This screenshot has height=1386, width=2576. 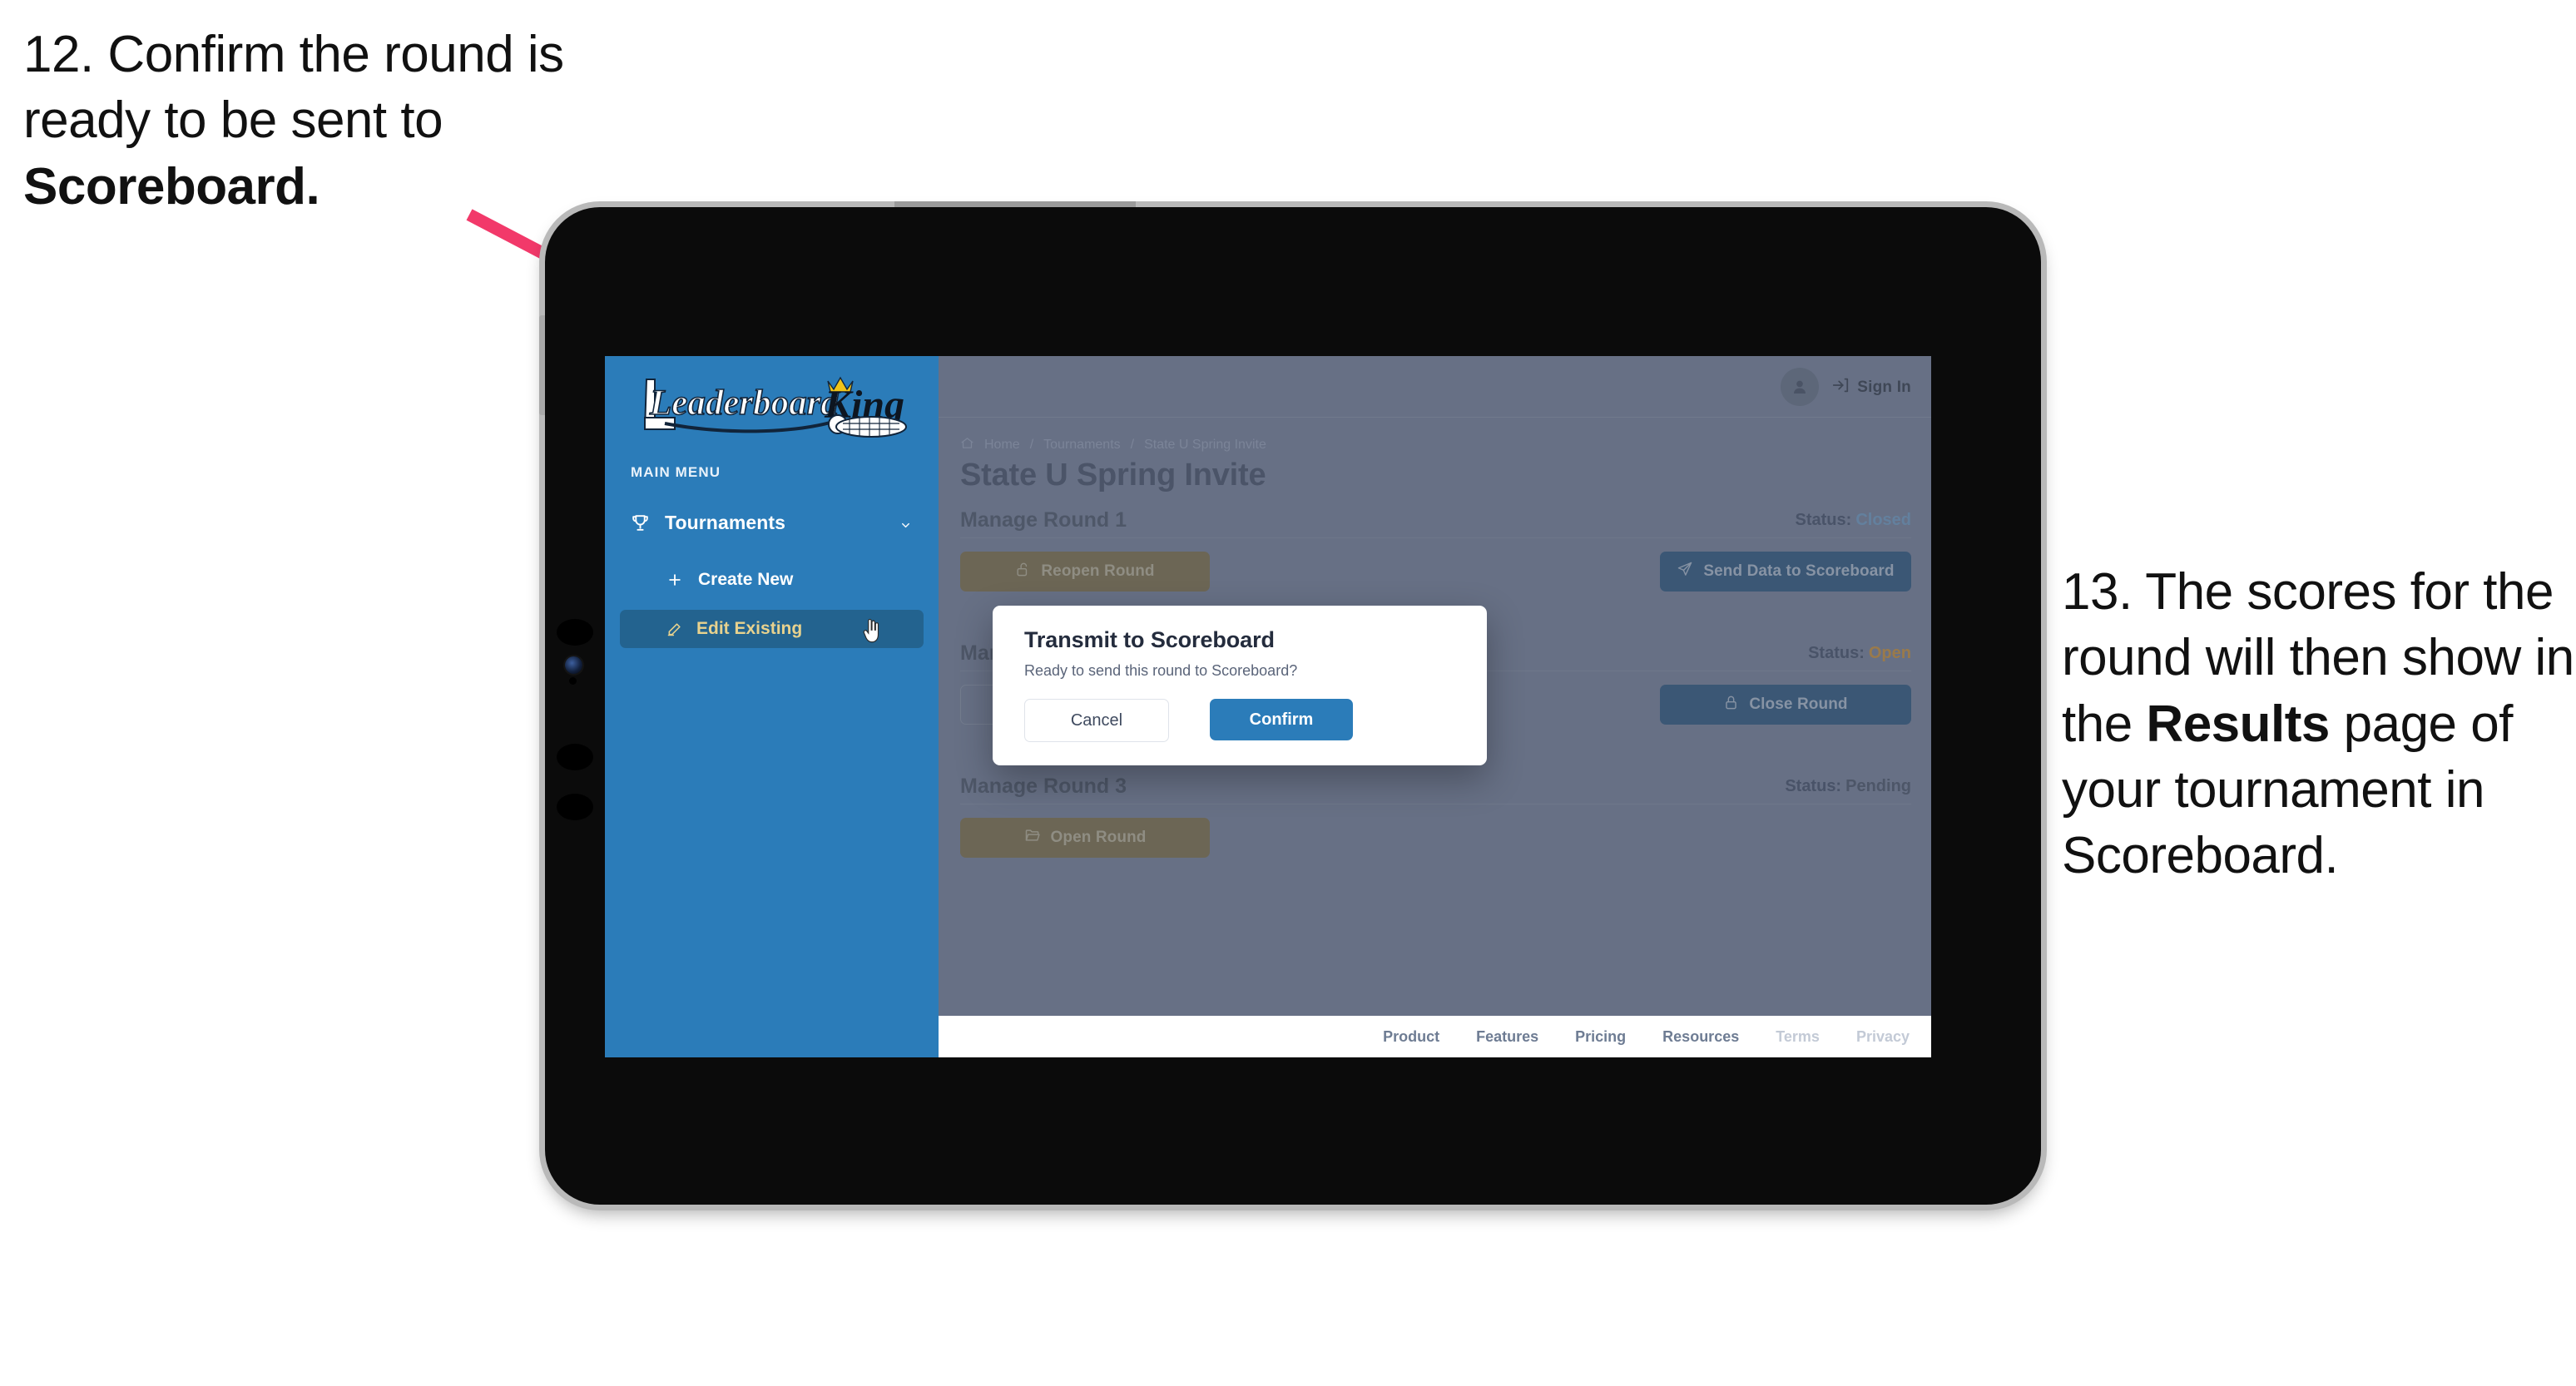 What do you see at coordinates (1113, 475) in the screenshot?
I see `page-title: State U Spring Invite` at bounding box center [1113, 475].